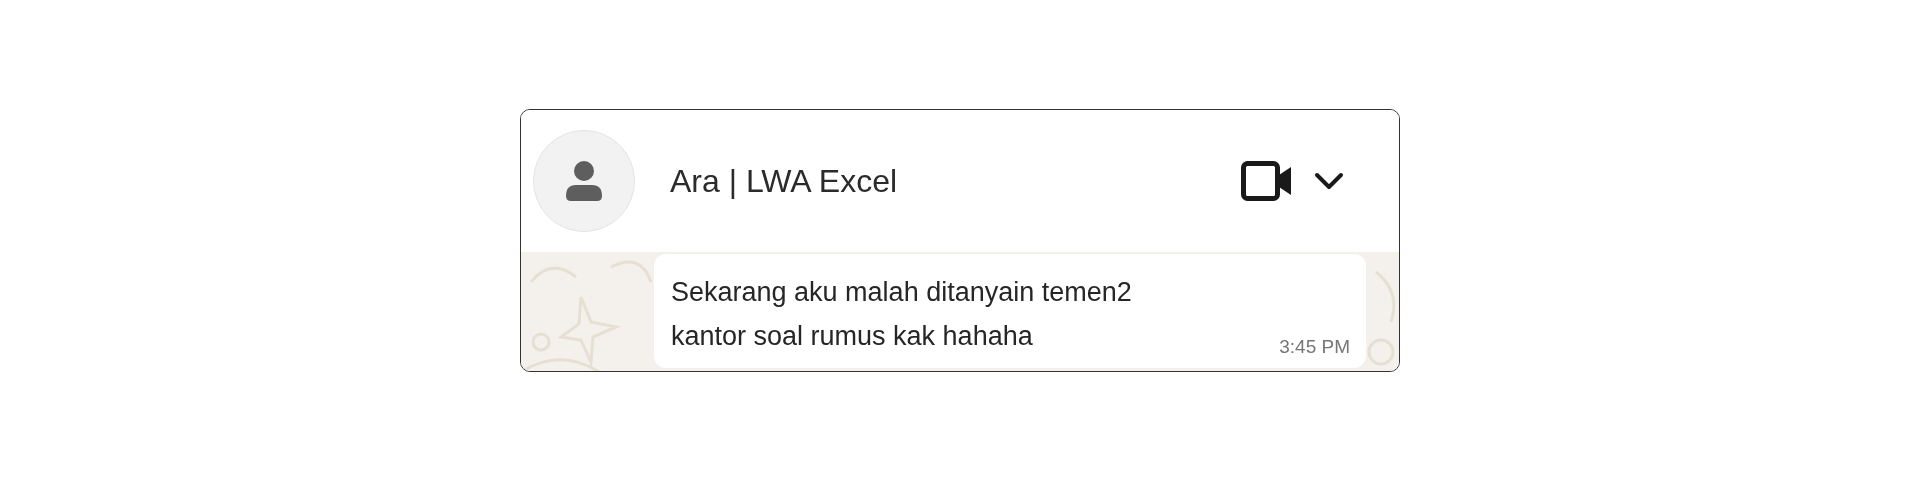 The height and width of the screenshot is (480, 1920). I want to click on message-text: Sekarang aku malah ditanyain temen2 kantor soal rumus kak hahaha, so click(902, 314).